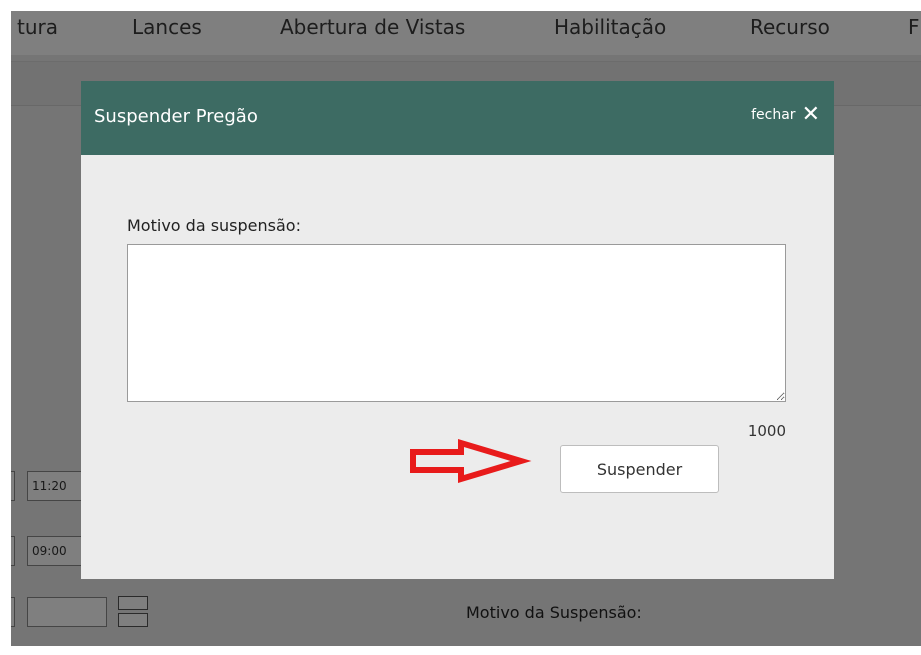 This screenshot has width=921, height=655. Describe the element at coordinates (811, 115) in the screenshot. I see `close-icon: ✕` at that location.